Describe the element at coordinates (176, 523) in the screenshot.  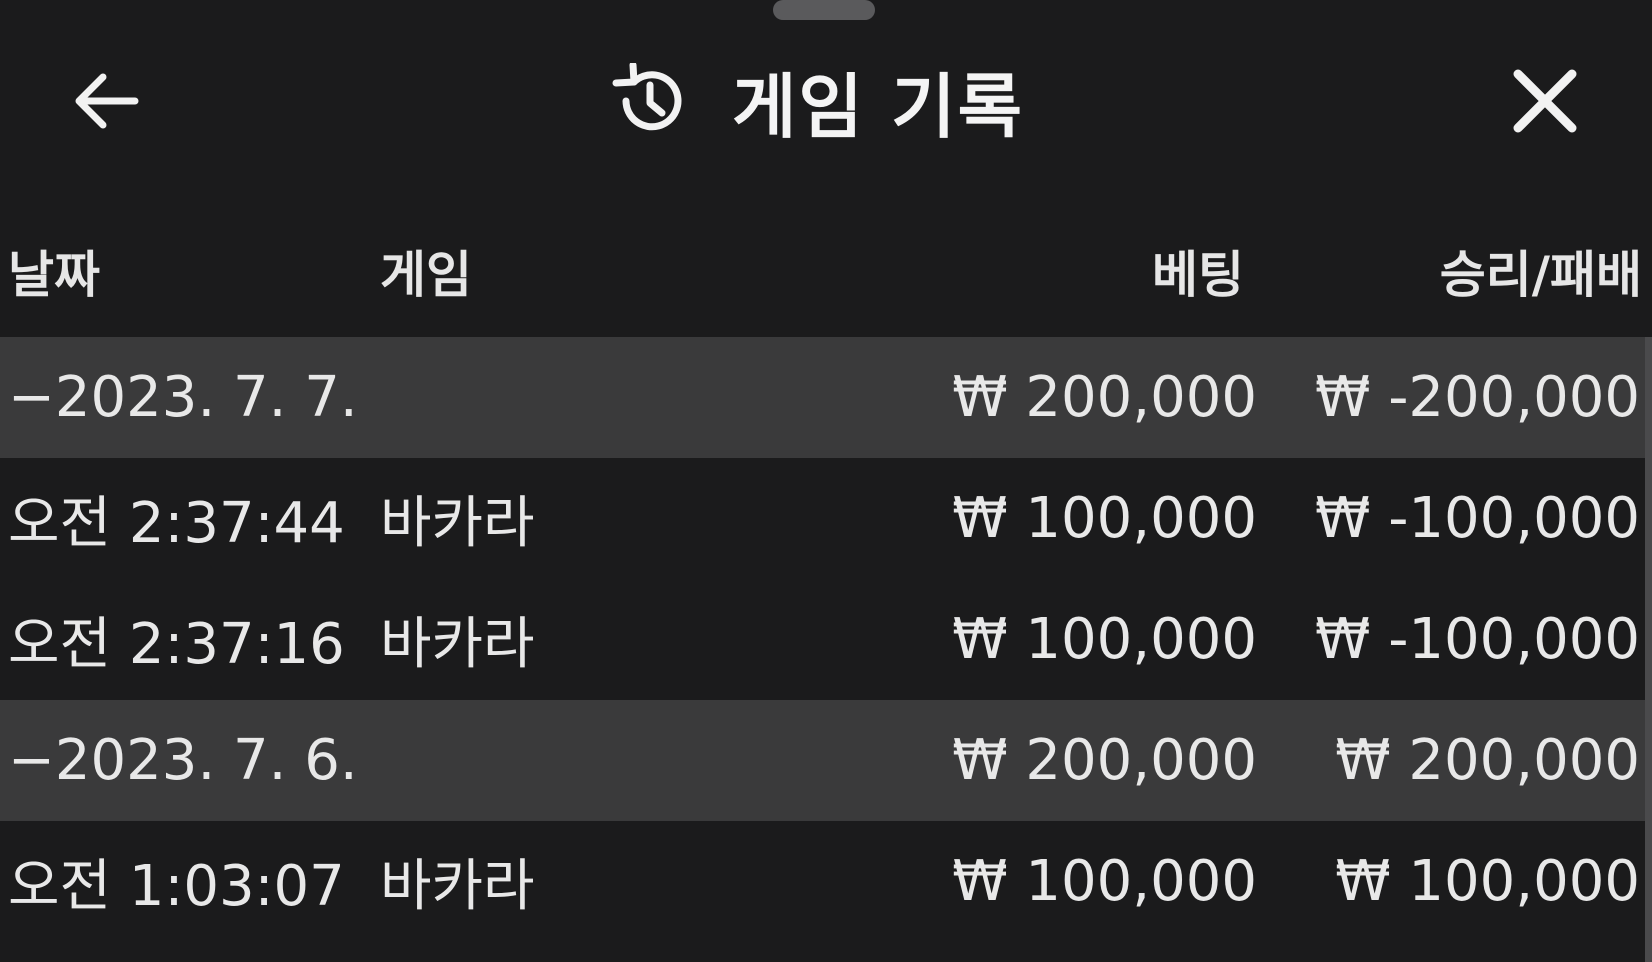
I see `row-date: 오전 2:37:44` at that location.